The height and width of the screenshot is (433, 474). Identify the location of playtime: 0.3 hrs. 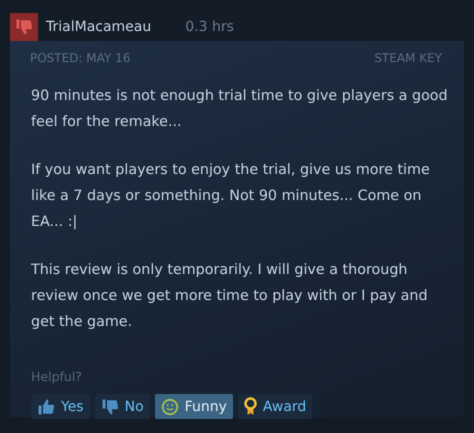
(209, 27).